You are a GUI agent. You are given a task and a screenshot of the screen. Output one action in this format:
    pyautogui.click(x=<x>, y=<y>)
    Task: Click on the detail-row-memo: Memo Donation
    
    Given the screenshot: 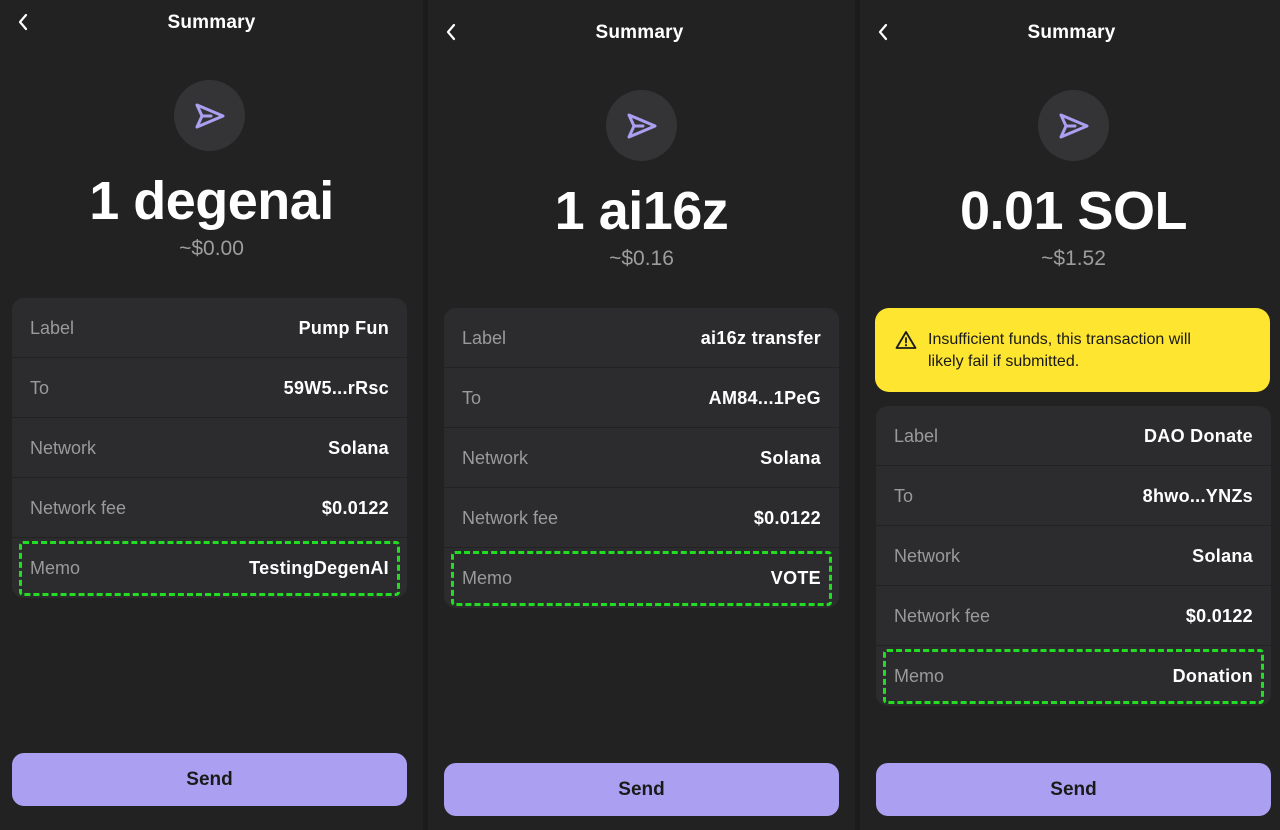 What is the action you would take?
    pyautogui.click(x=1073, y=676)
    